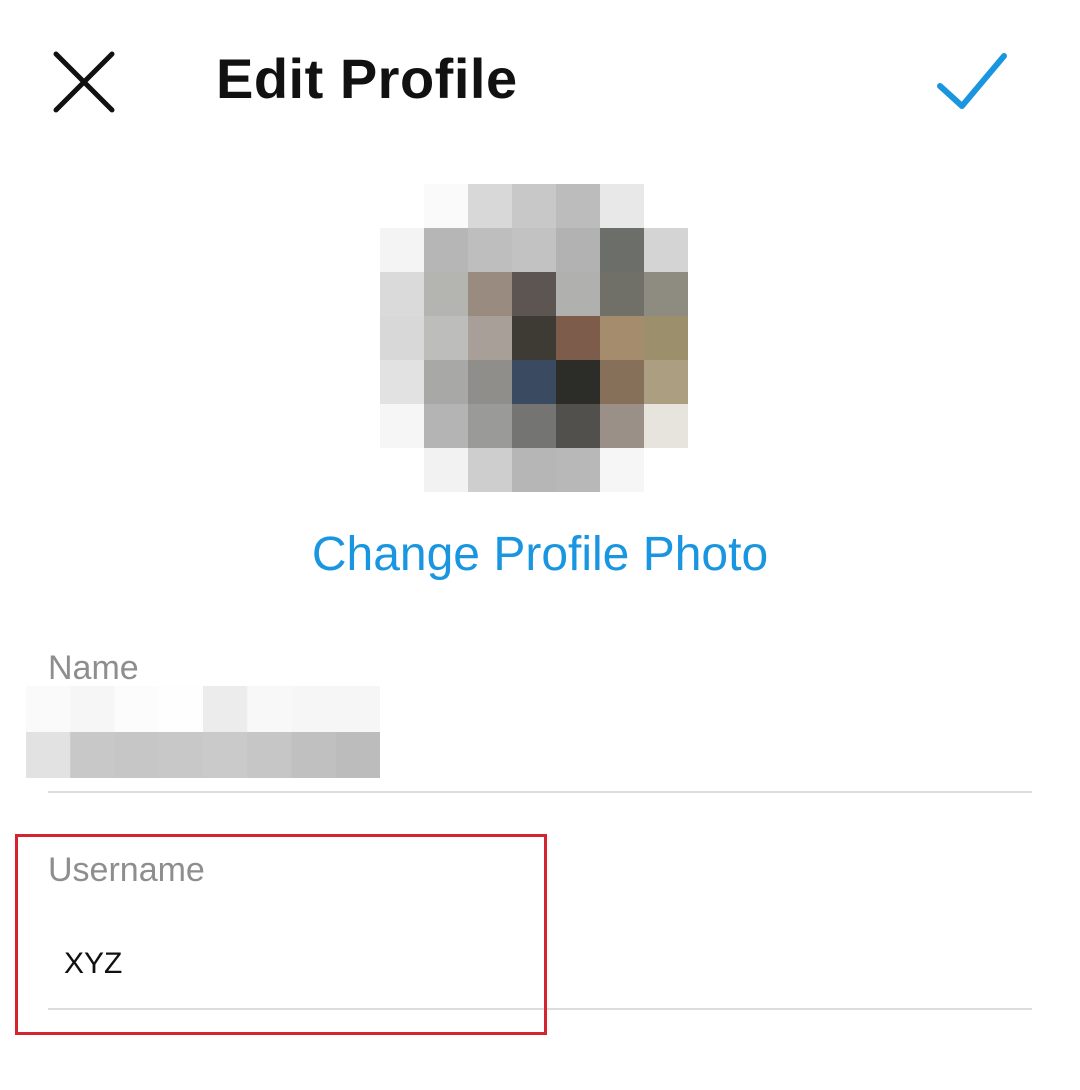 Image resolution: width=1080 pixels, height=1090 pixels. I want to click on name-label: Name, so click(93, 668).